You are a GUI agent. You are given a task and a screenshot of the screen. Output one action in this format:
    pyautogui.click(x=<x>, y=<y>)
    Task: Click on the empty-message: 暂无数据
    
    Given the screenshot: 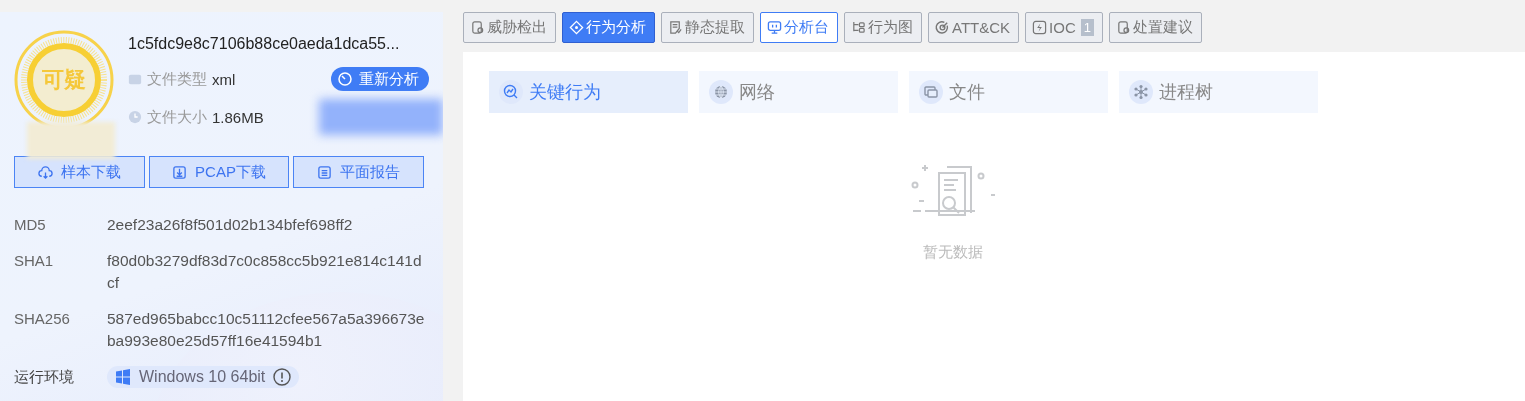 What is the action you would take?
    pyautogui.click(x=953, y=252)
    